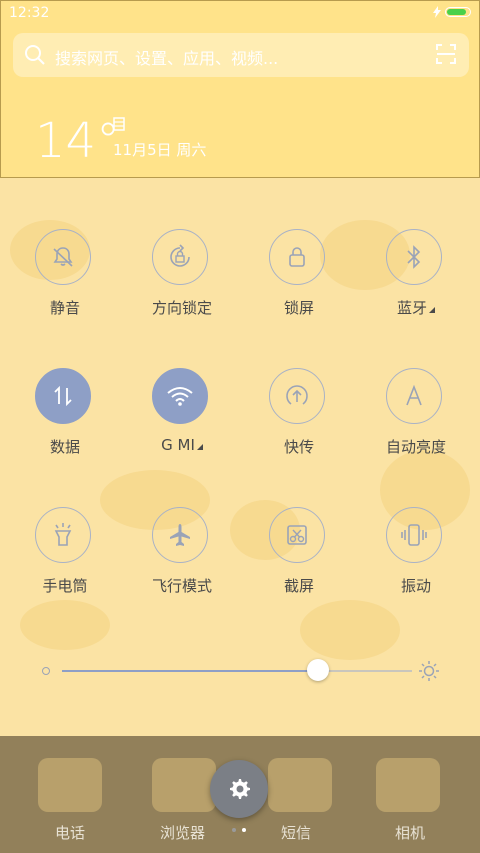 The width and height of the screenshot is (480, 853). Describe the element at coordinates (70, 832) in the screenshot. I see `app-label-phone: 电话` at that location.